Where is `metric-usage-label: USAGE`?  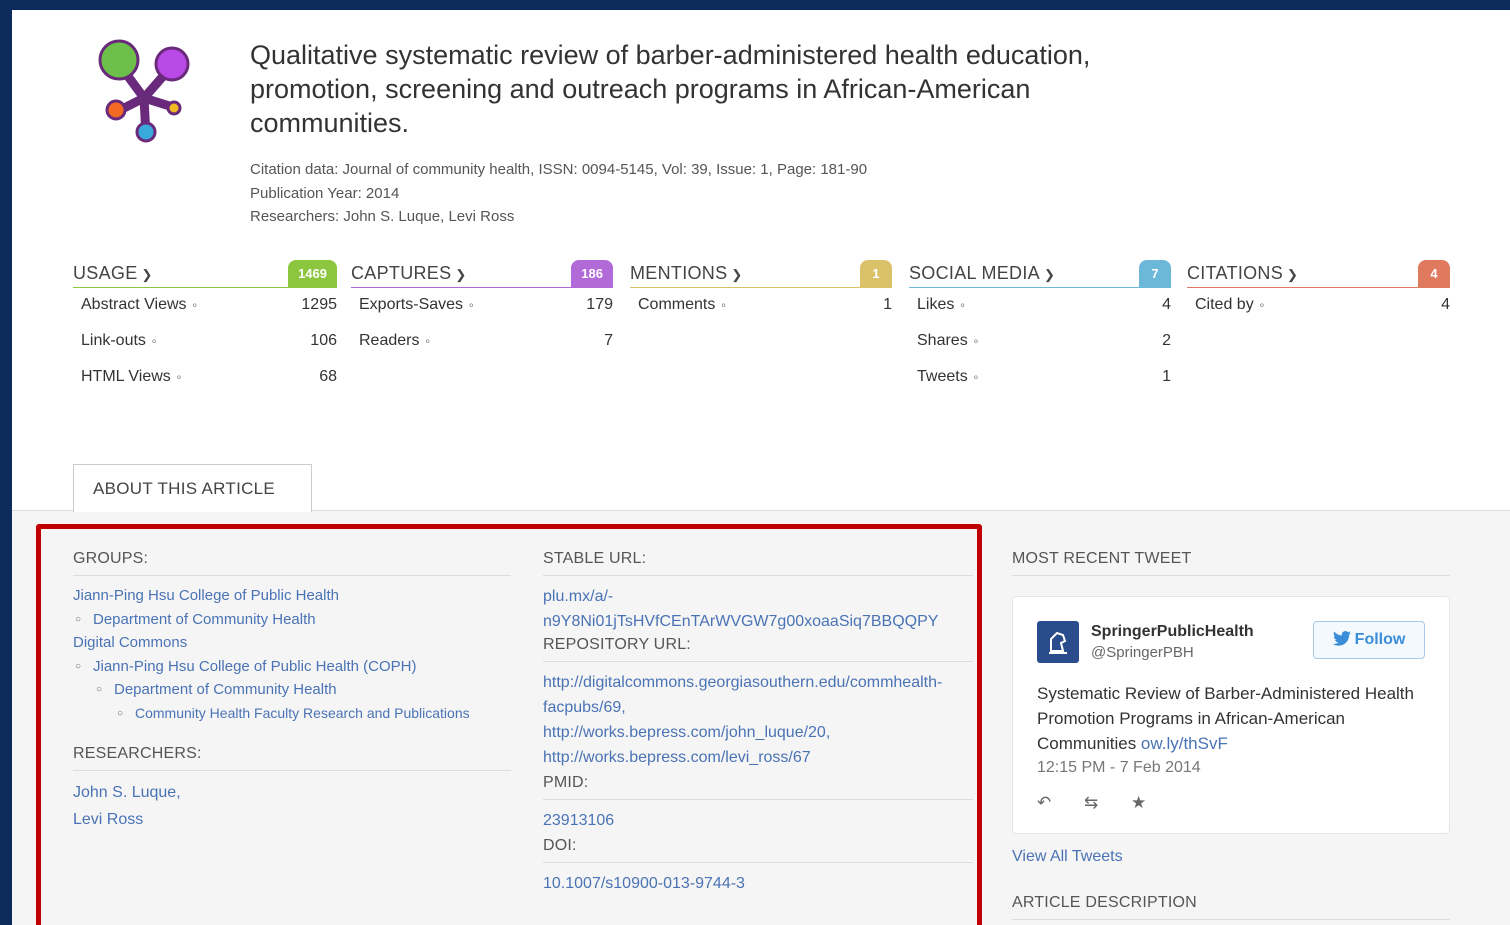 metric-usage-label: USAGE is located at coordinates (105, 273).